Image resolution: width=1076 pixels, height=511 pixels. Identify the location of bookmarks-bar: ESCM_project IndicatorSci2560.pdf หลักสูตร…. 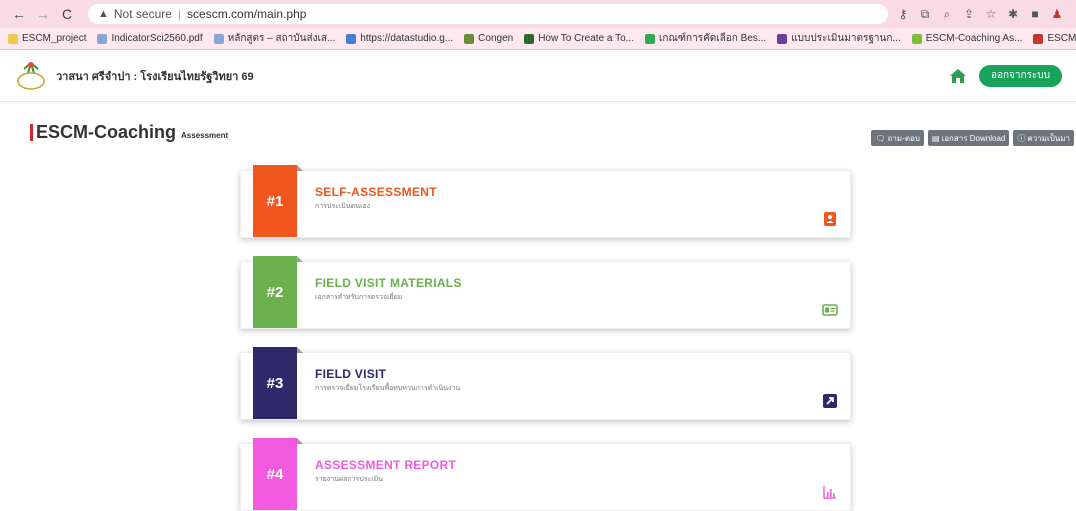
(538, 39).